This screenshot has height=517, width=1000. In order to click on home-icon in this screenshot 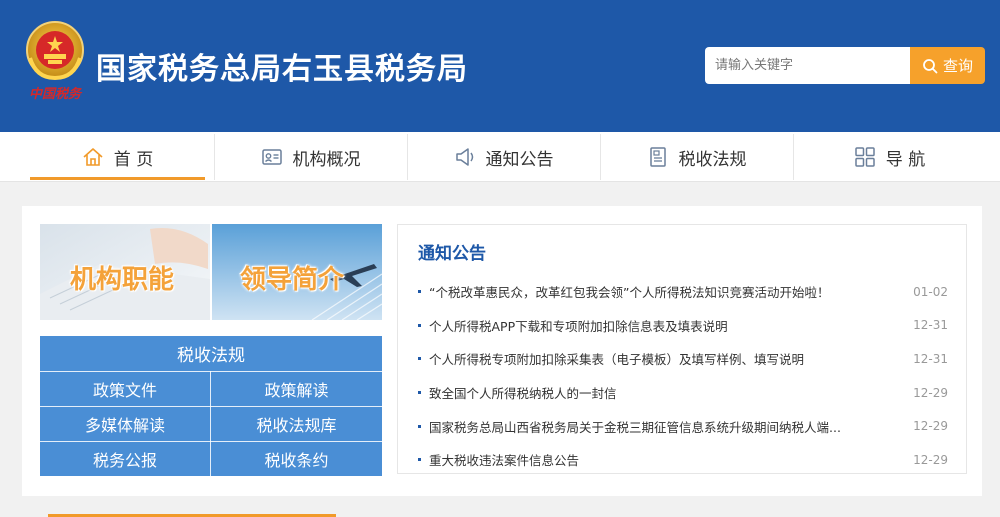, I will do `click(93, 157)`.